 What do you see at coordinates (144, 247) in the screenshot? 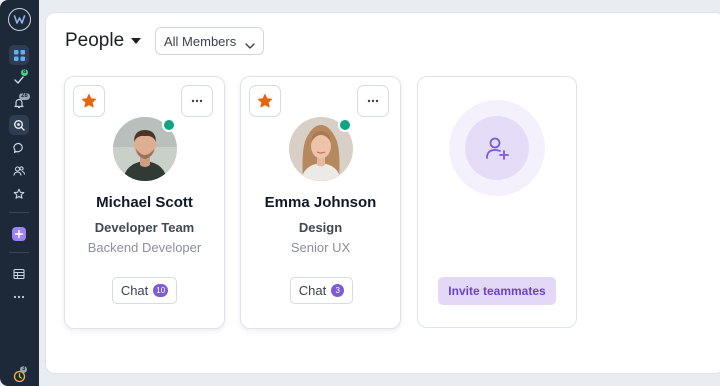
I see `person-role: Backend Developer` at bounding box center [144, 247].